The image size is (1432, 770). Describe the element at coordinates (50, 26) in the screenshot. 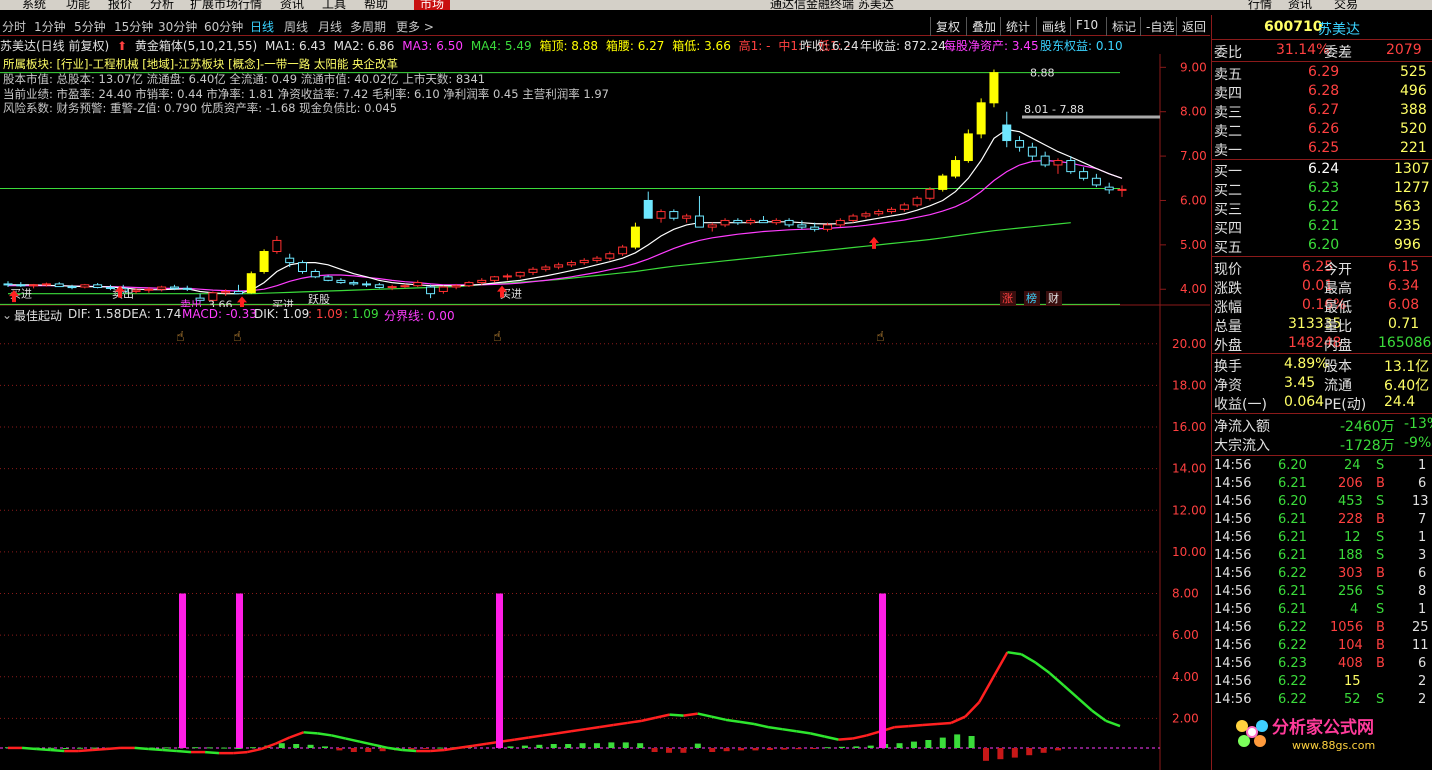

I see `period-tab-1: 1分钟` at that location.